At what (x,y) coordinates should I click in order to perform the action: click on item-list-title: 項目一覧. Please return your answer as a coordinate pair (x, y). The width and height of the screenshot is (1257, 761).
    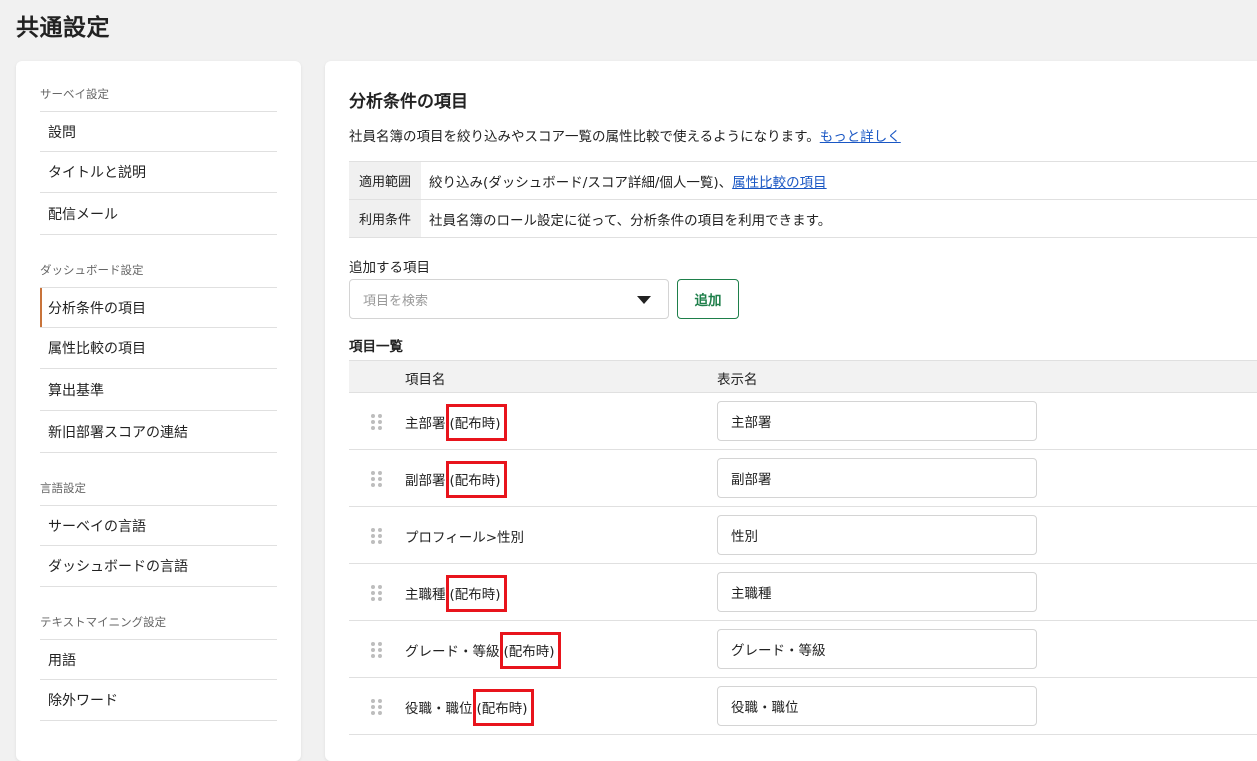
    Looking at the image, I should click on (376, 347).